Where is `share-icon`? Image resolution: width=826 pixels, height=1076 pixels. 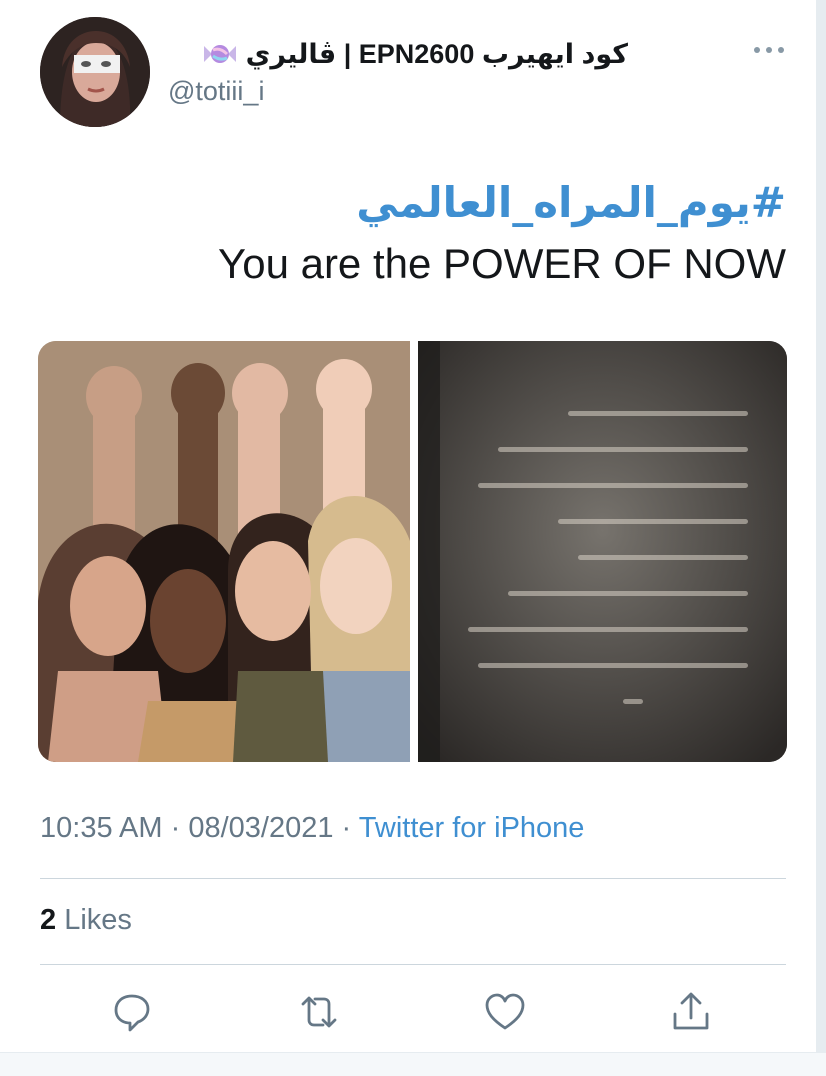
share-icon is located at coordinates (691, 1012).